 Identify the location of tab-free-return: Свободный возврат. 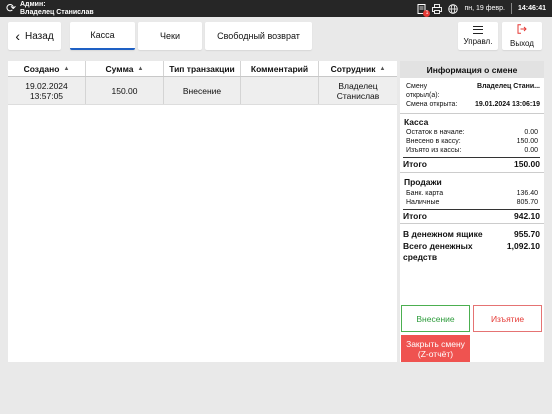
(258, 36).